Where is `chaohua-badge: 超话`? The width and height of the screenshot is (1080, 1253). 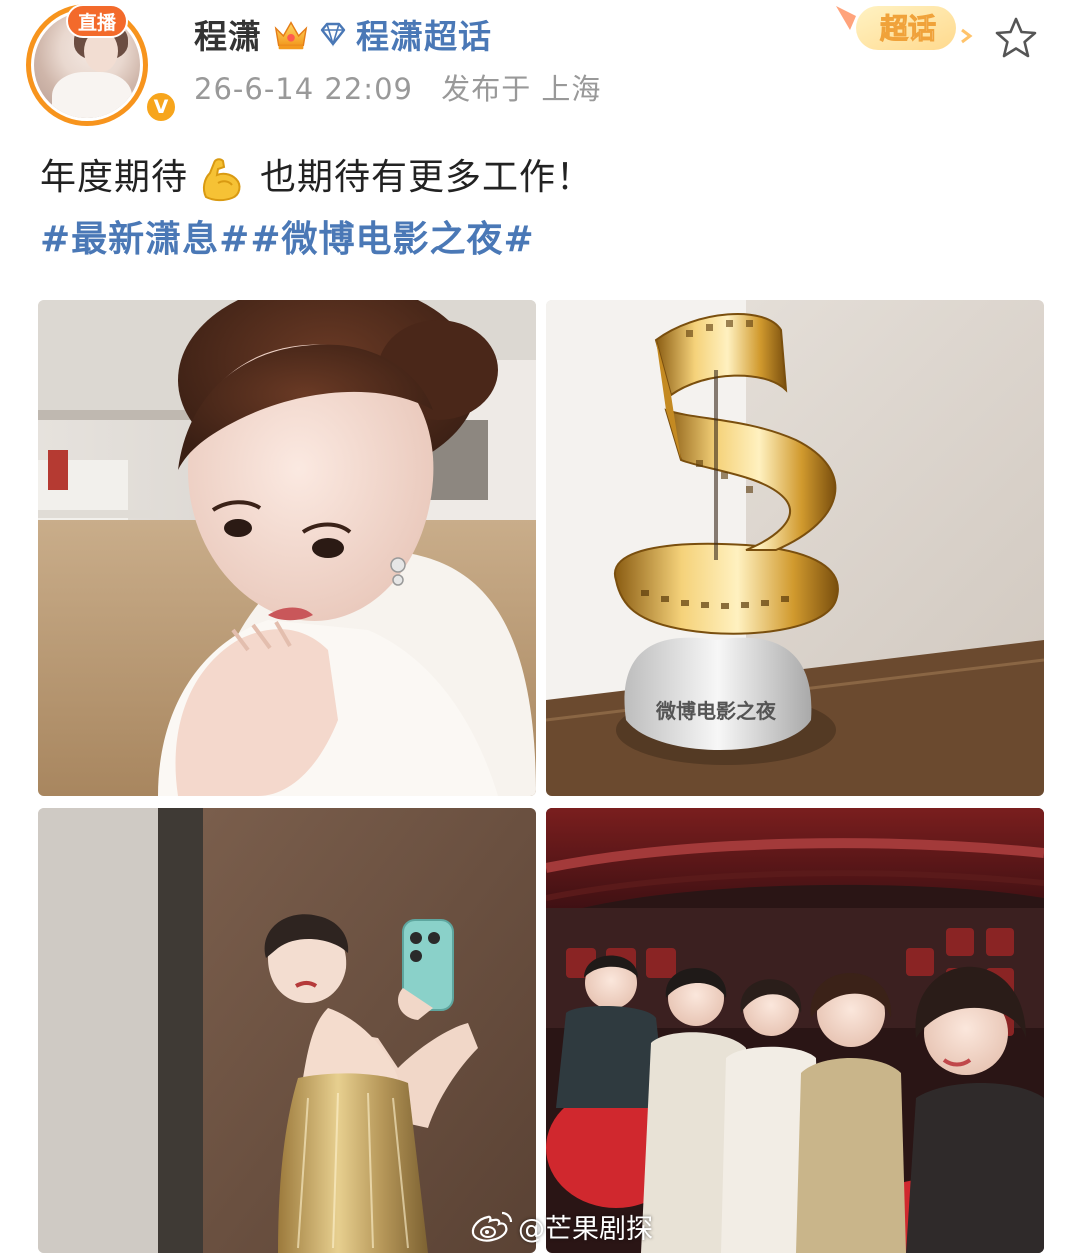 chaohua-badge: 超话 is located at coordinates (901, 29).